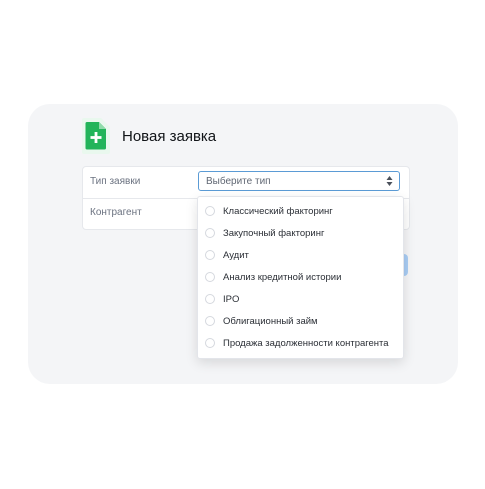  I want to click on option-label: Закупочный факторинг, so click(274, 233).